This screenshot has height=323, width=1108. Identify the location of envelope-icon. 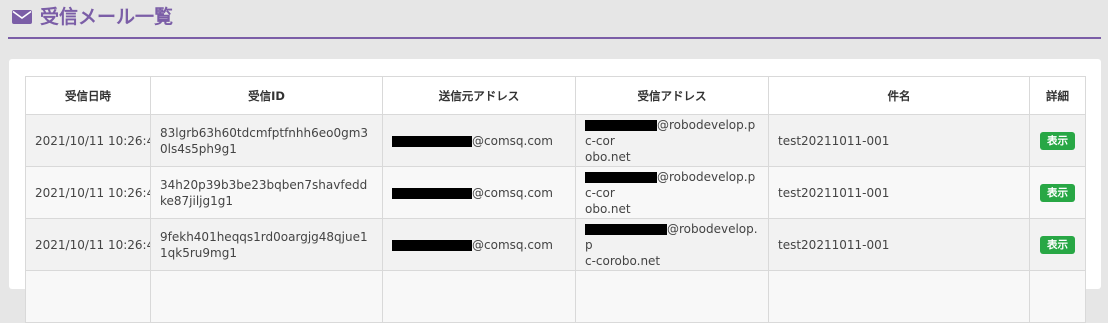
(22, 17).